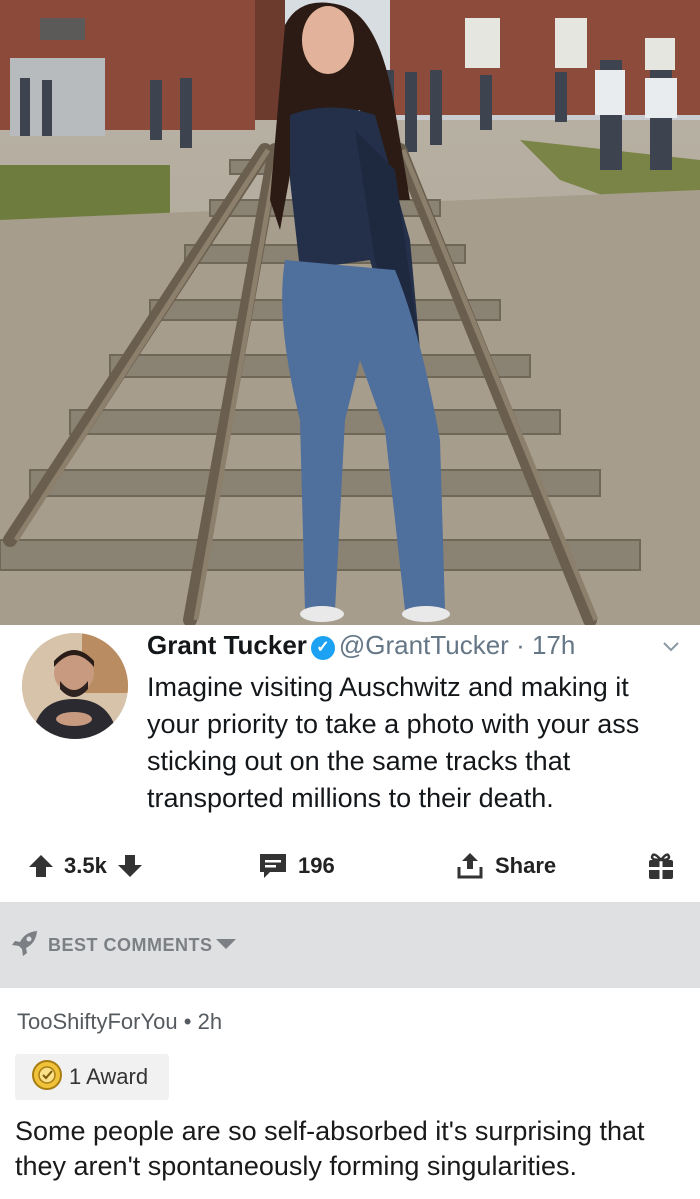 The width and height of the screenshot is (700, 1199). What do you see at coordinates (227, 645) in the screenshot?
I see `tweet-author-name: Grant Tucker` at bounding box center [227, 645].